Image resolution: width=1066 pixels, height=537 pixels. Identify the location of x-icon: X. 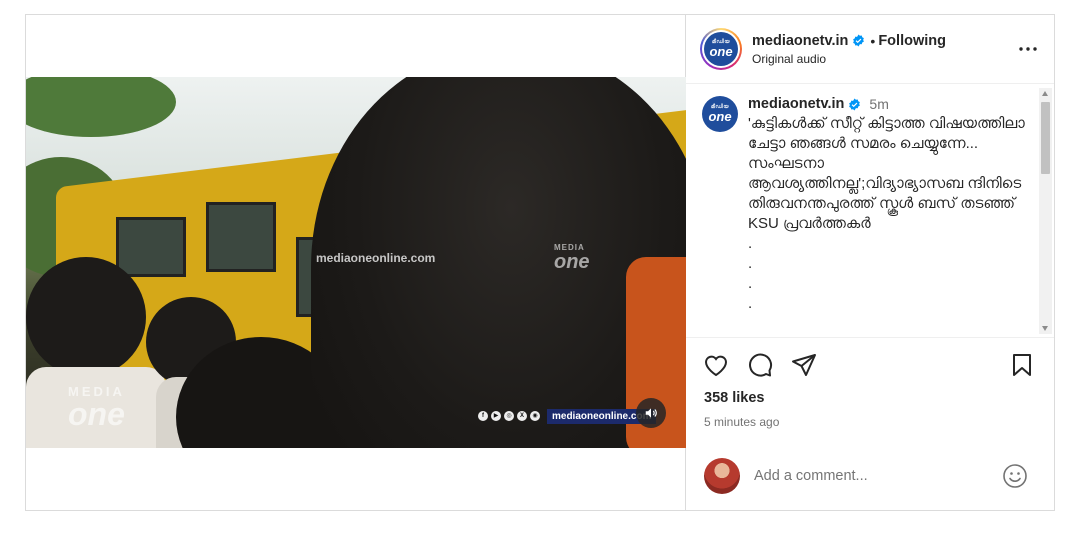
(522, 416).